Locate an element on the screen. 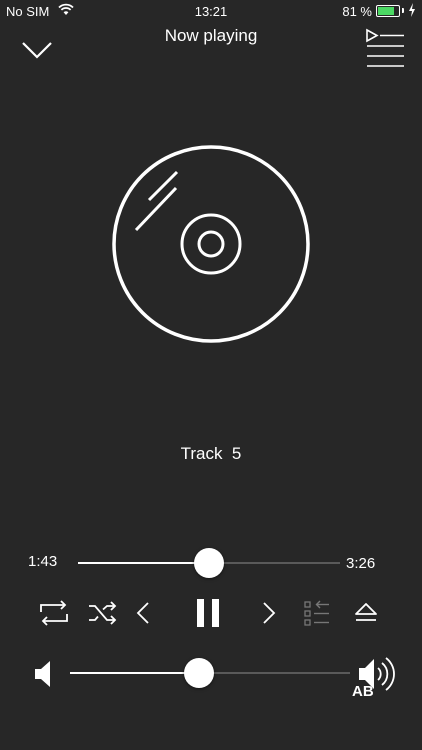 This screenshot has width=422, height=750. status-bar: No SIM 13:21 81 % is located at coordinates (211, 11).